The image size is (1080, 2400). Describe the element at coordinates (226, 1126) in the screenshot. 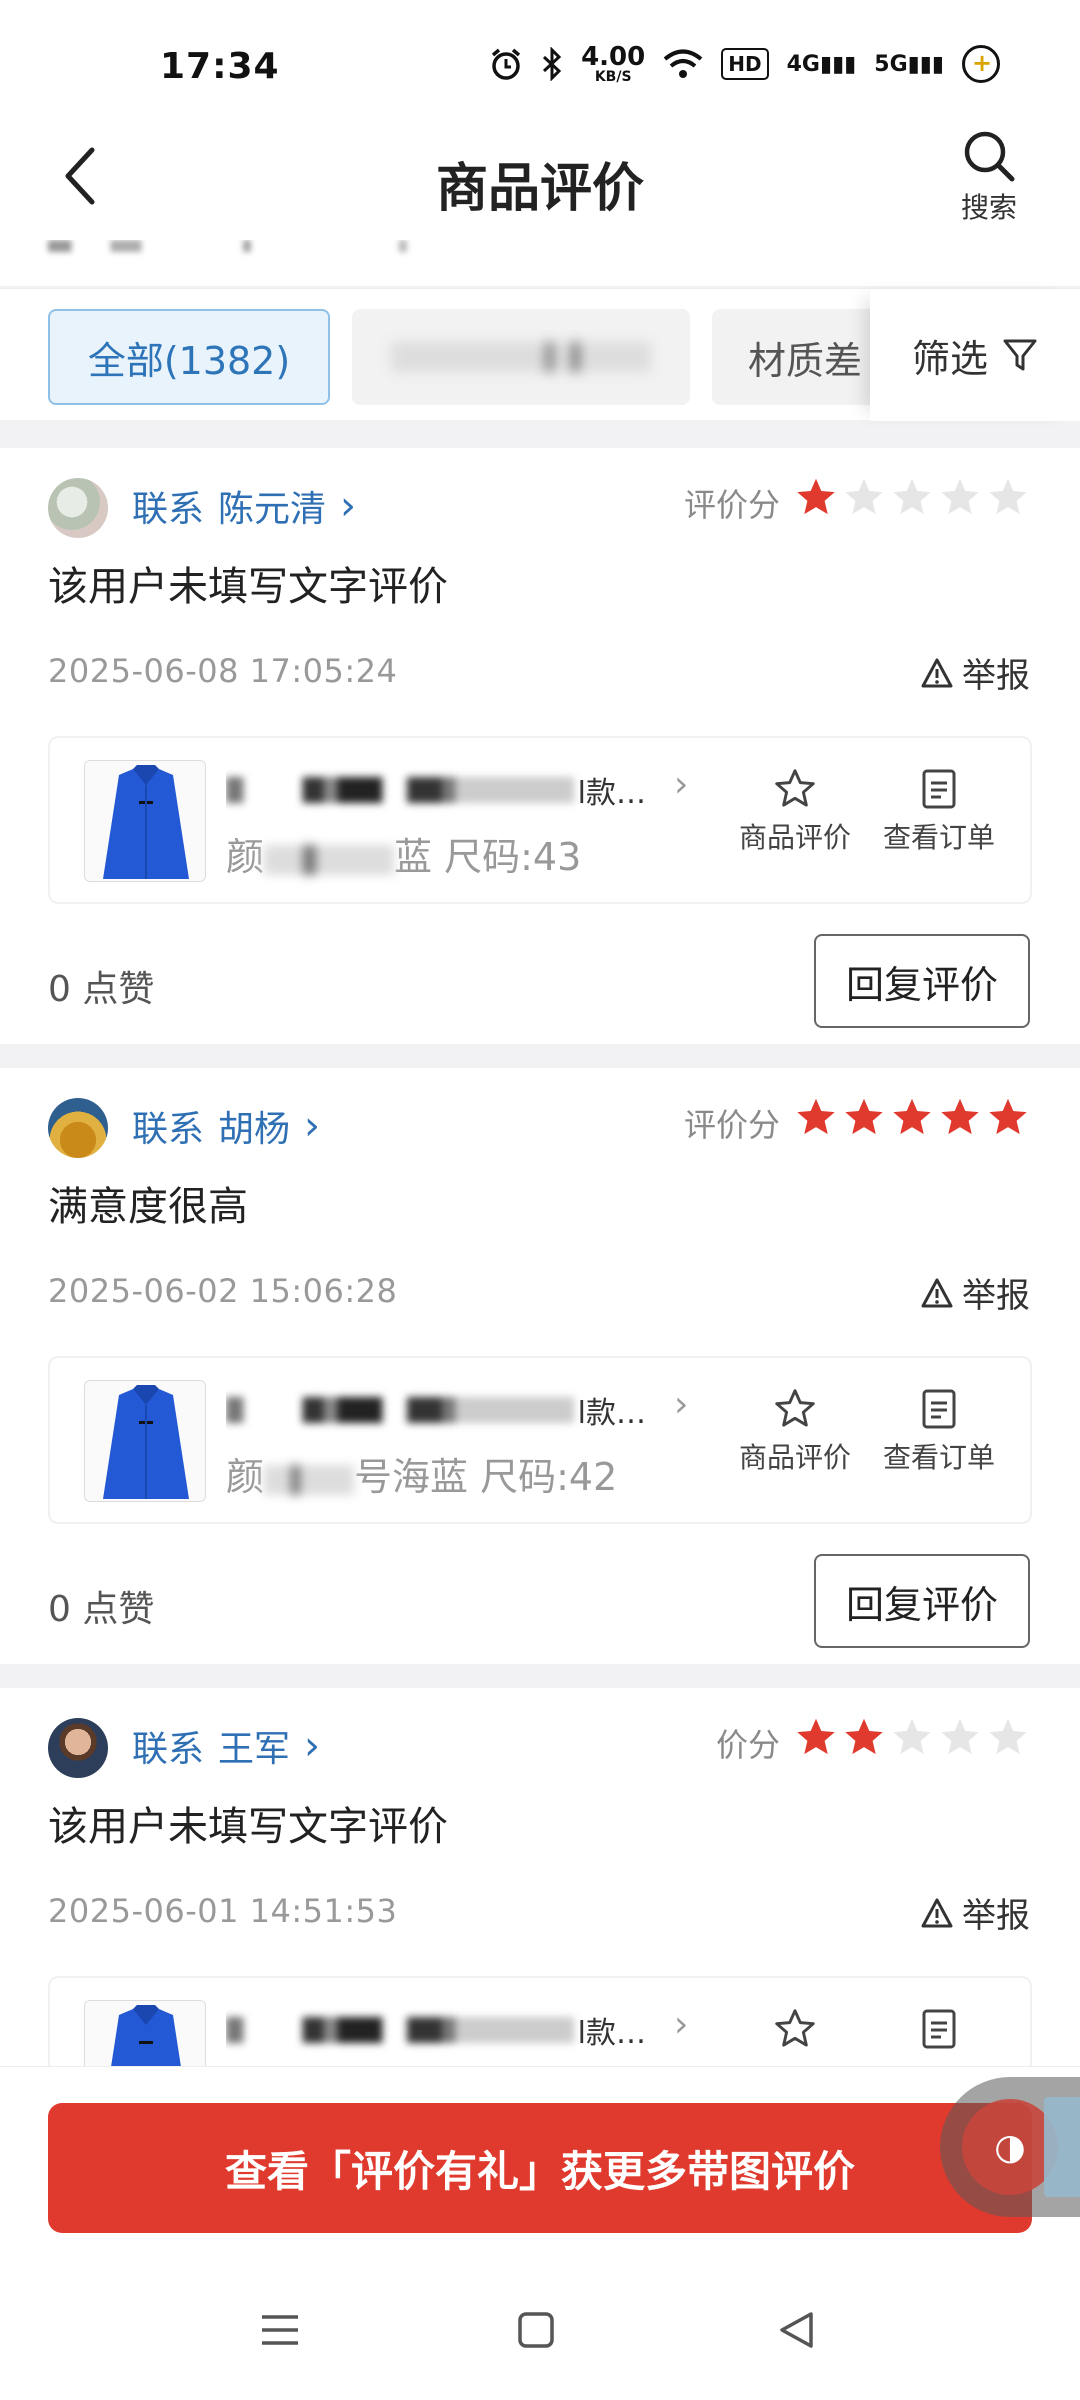

I see `contact-link: 联系 胡杨 ›` at that location.